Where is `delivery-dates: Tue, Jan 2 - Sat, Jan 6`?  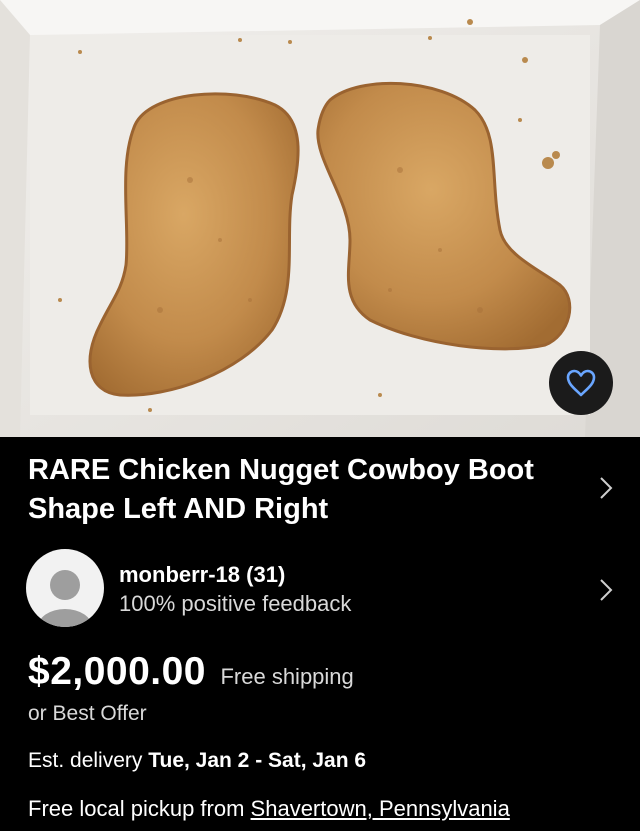 delivery-dates: Tue, Jan 2 - Sat, Jan 6 is located at coordinates (257, 760).